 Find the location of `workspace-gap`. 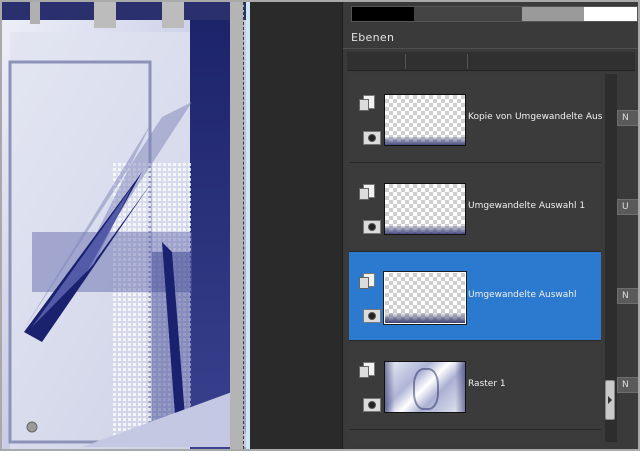

workspace-gap is located at coordinates (296, 225).